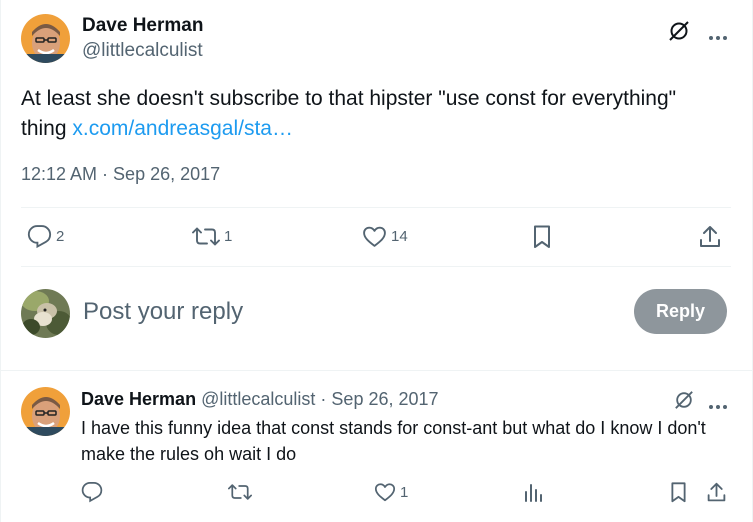 Image resolution: width=753 pixels, height=522 pixels. I want to click on reply-grok-icon, so click(684, 402).